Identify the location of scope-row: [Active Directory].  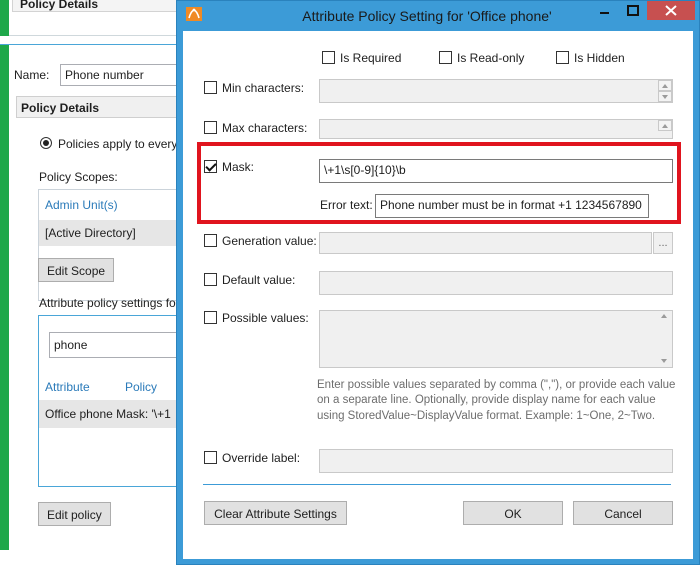
(114, 233).